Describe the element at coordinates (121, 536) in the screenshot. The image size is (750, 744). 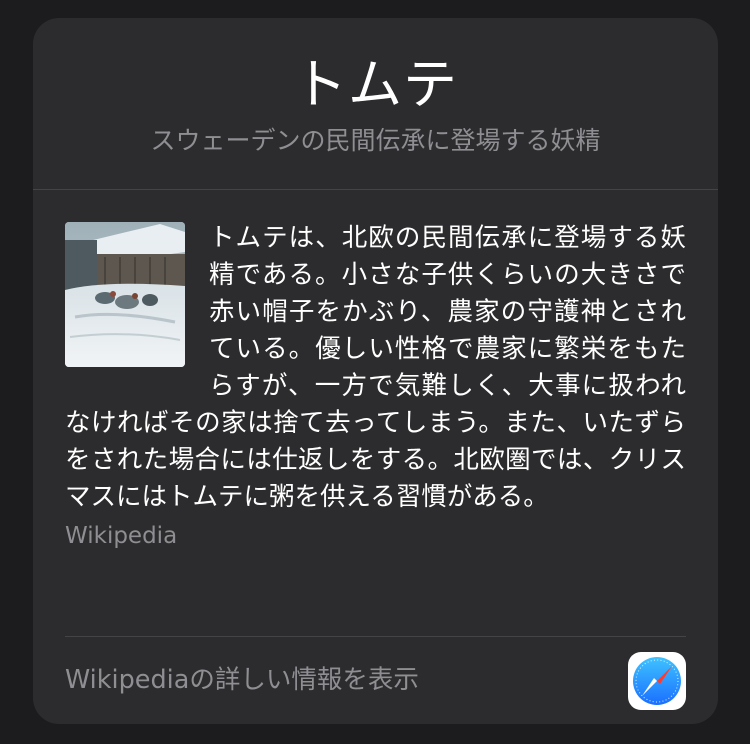
I see `source-label: Wikipedia` at that location.